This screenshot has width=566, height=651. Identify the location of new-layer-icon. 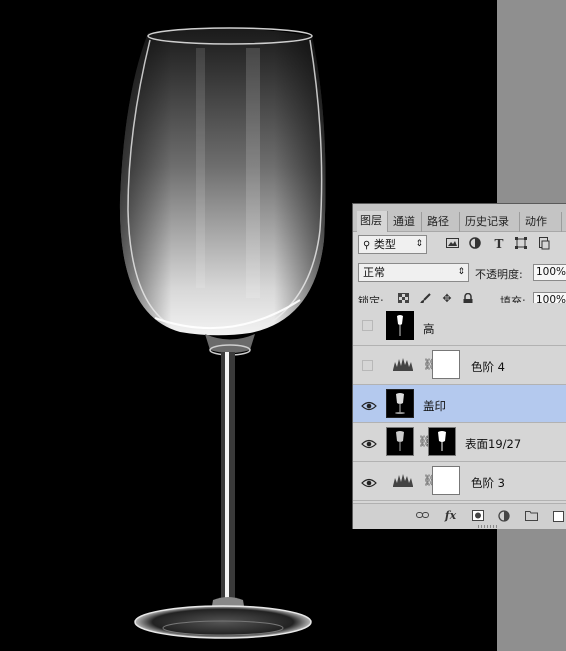
(558, 516).